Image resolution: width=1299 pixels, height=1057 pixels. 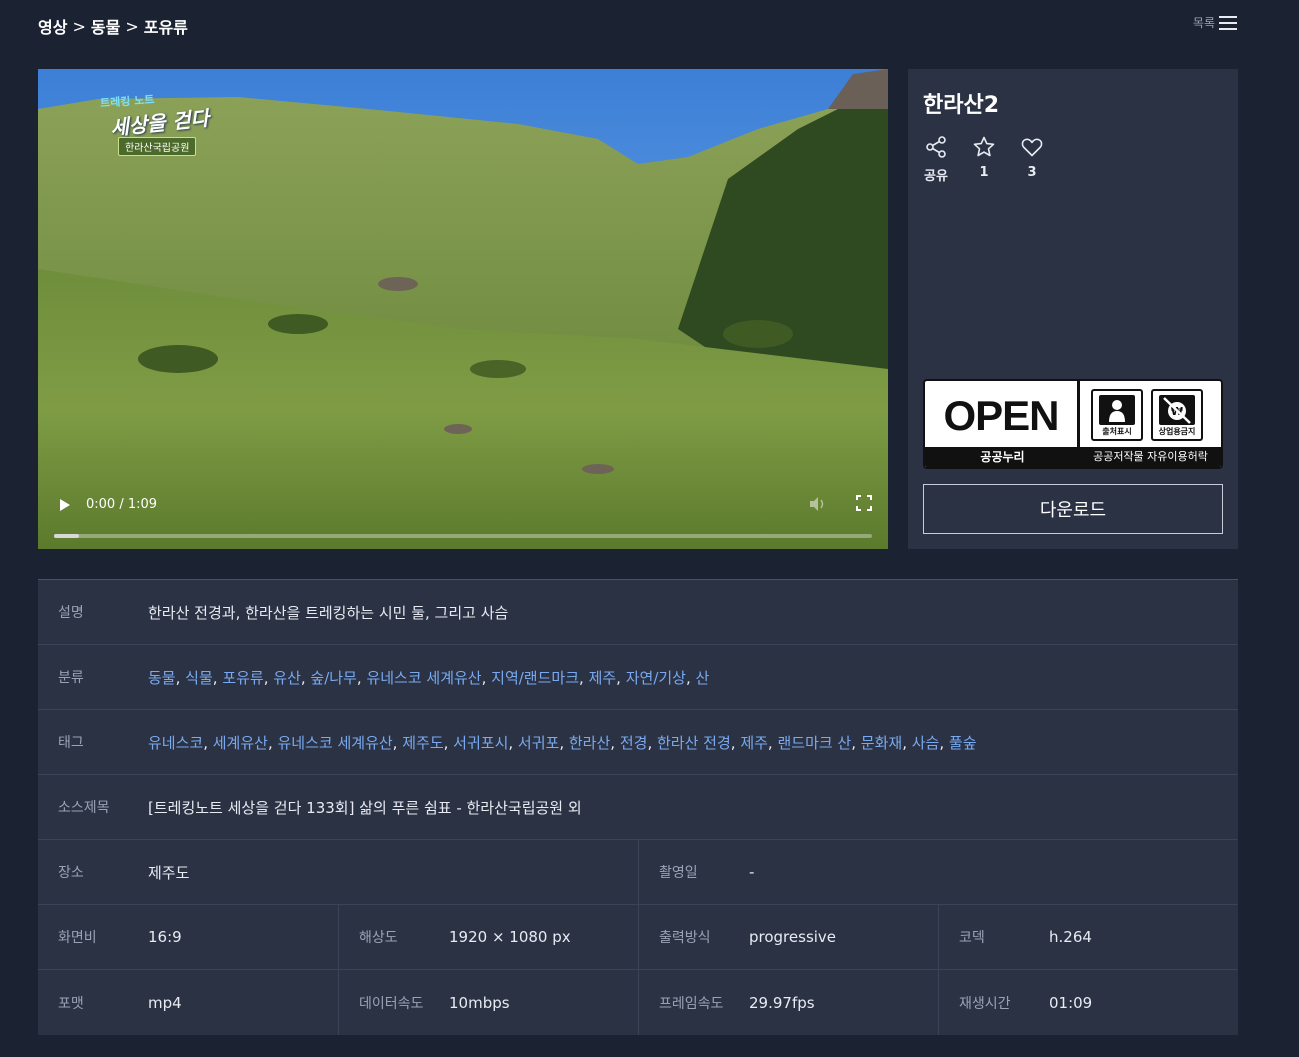 What do you see at coordinates (71, 743) in the screenshot?
I see `tags-label: 태그` at bounding box center [71, 743].